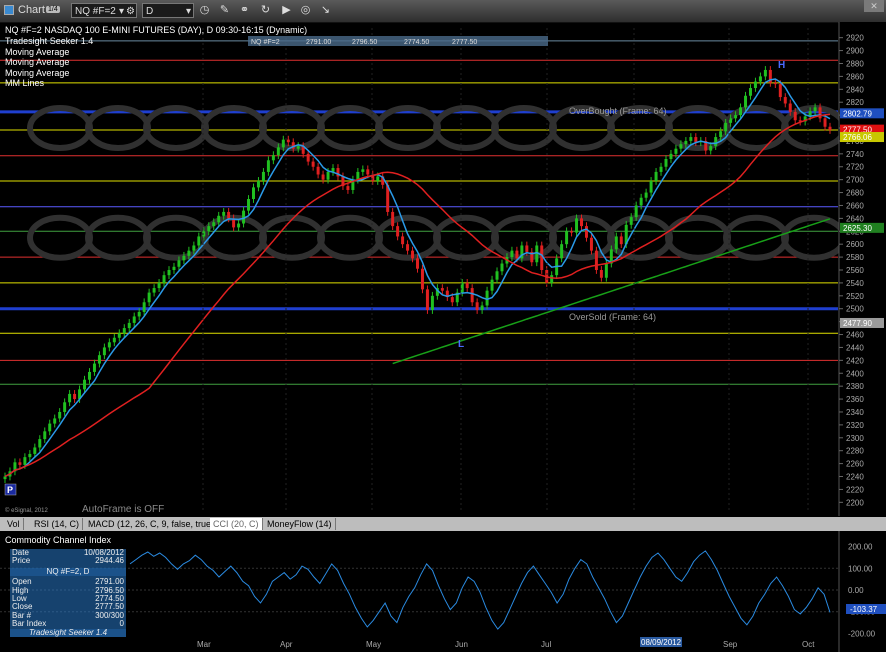  I want to click on y-tick-label: 2420, so click(855, 360).